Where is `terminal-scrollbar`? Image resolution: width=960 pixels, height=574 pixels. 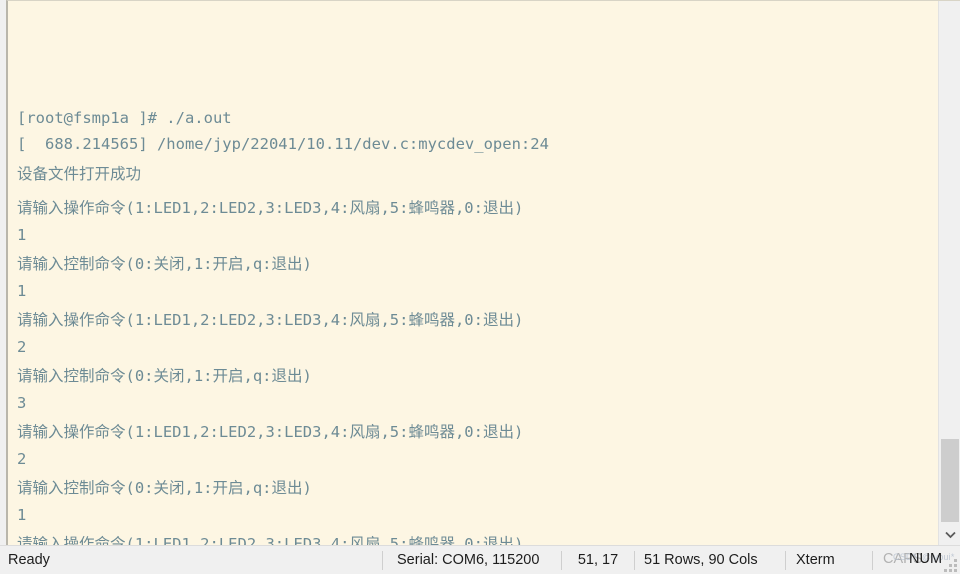
terminal-scrollbar is located at coordinates (949, 273).